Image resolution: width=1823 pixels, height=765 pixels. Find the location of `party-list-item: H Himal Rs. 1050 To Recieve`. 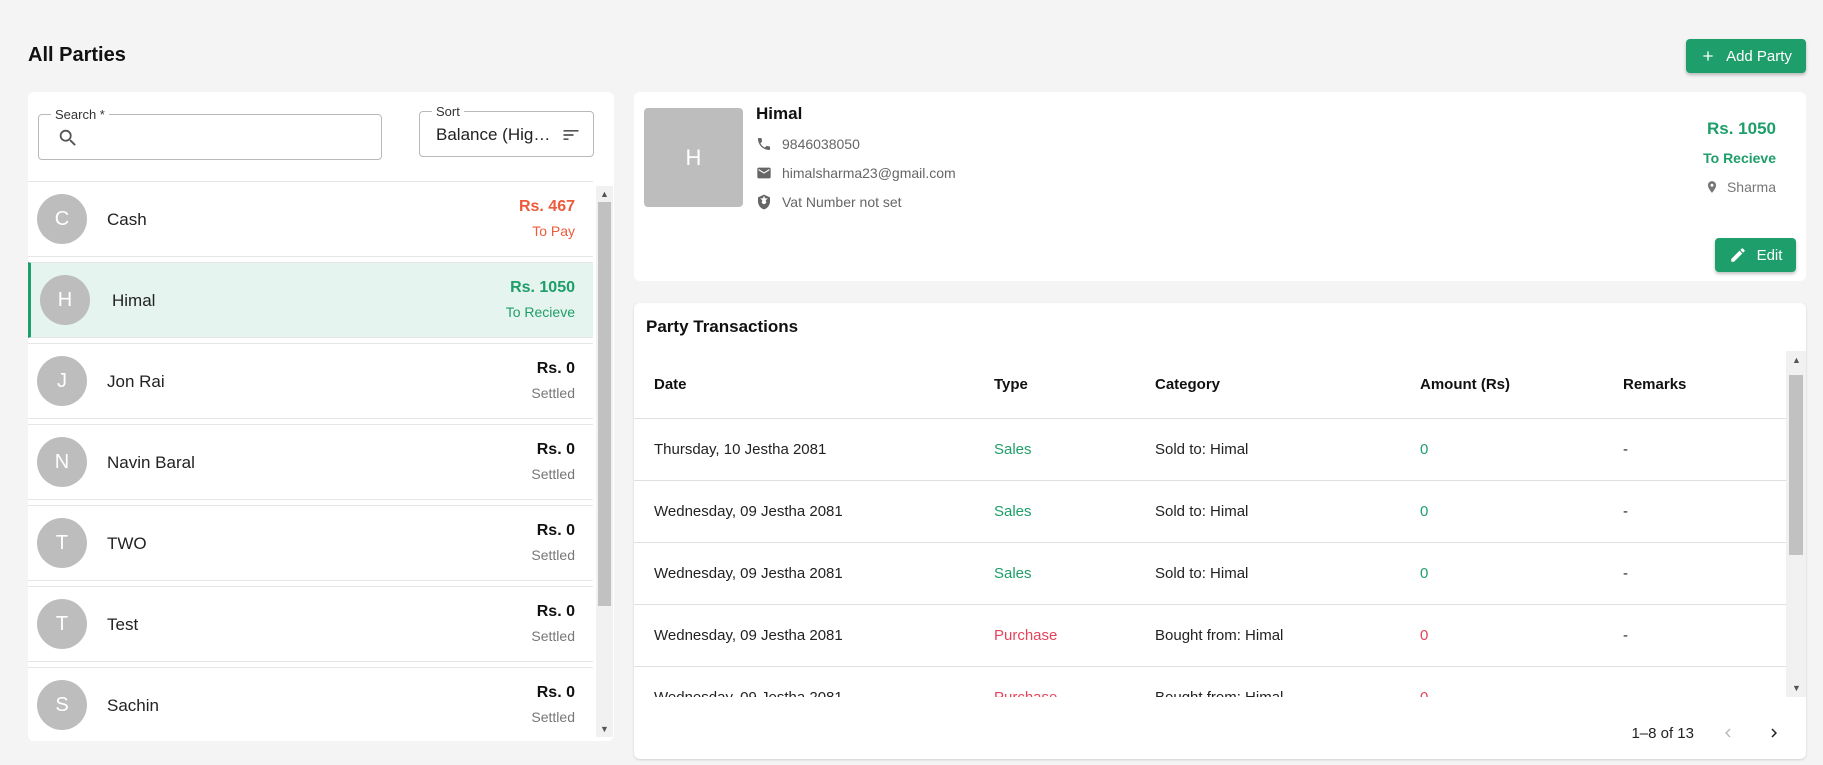

party-list-item: H Himal Rs. 1050 To Recieve is located at coordinates (310, 300).